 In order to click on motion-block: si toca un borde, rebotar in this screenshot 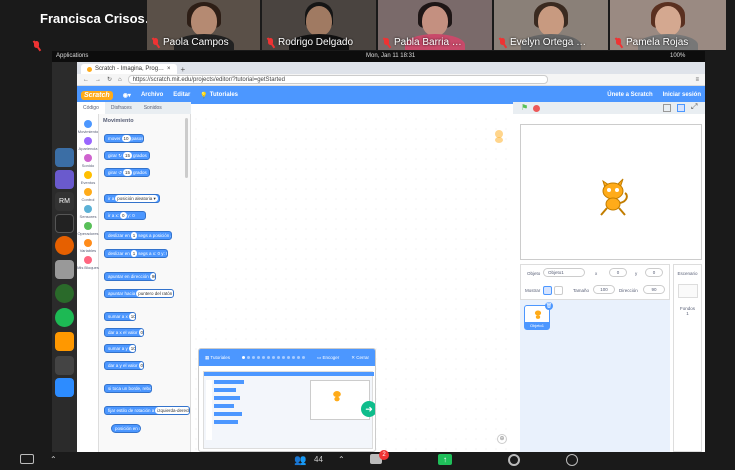, I will do `click(128, 388)`.